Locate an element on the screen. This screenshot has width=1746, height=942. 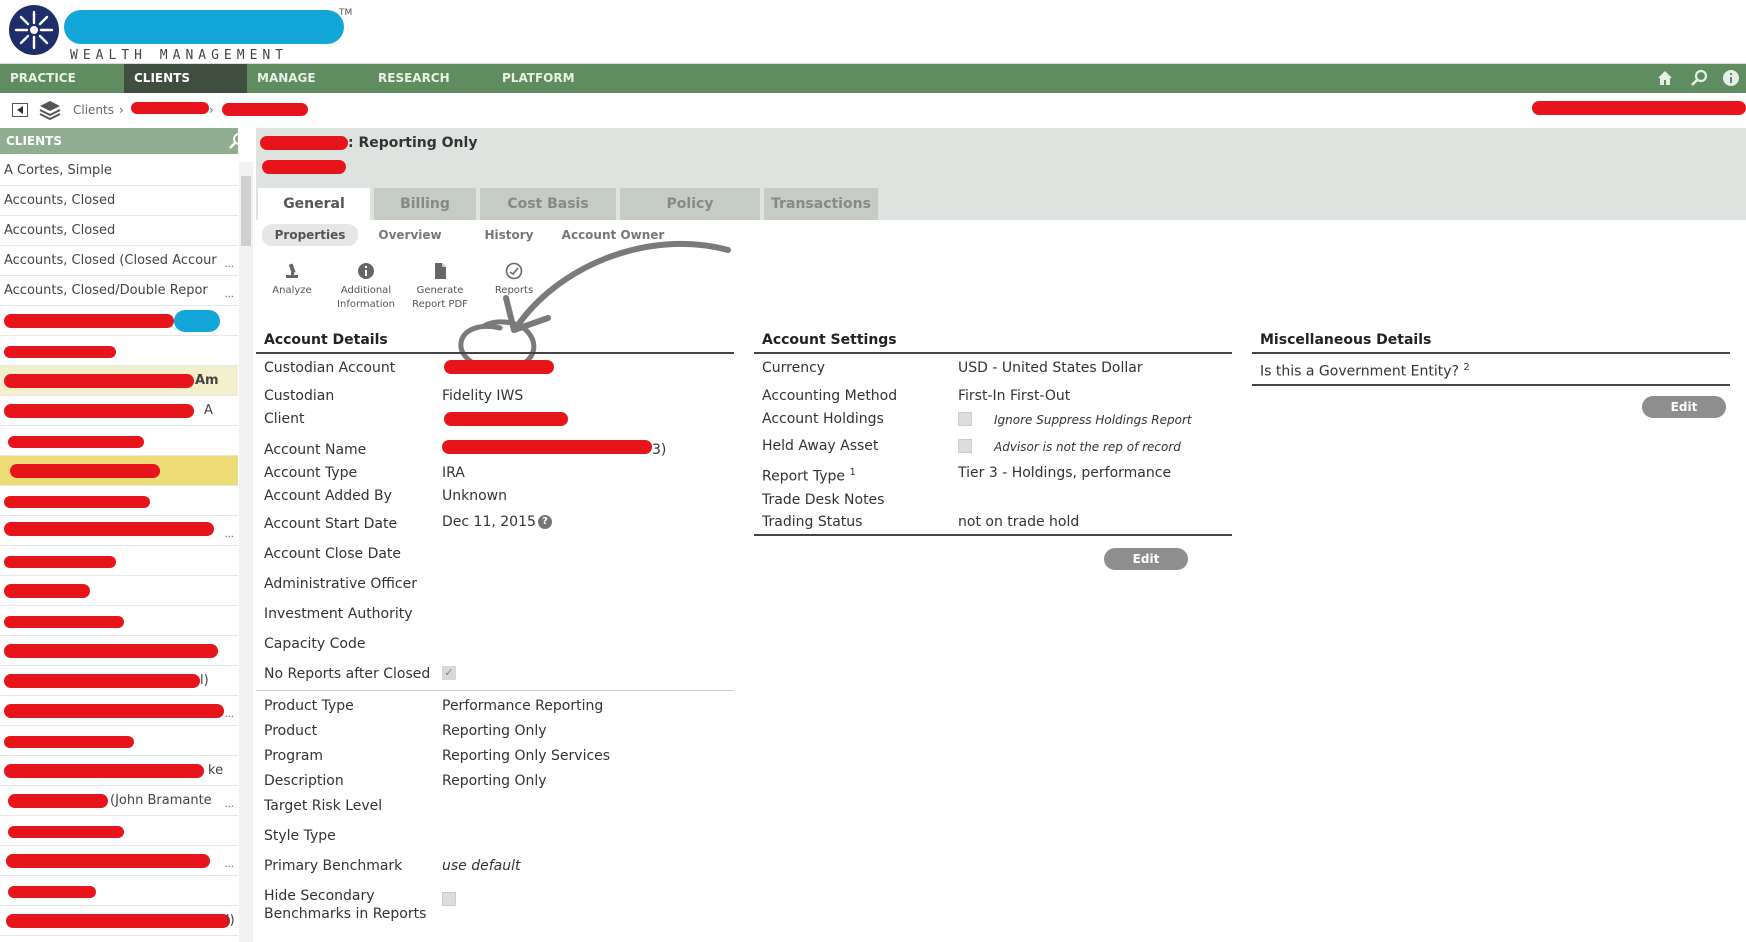
breadcrumb-clients: Clients is located at coordinates (93, 110).